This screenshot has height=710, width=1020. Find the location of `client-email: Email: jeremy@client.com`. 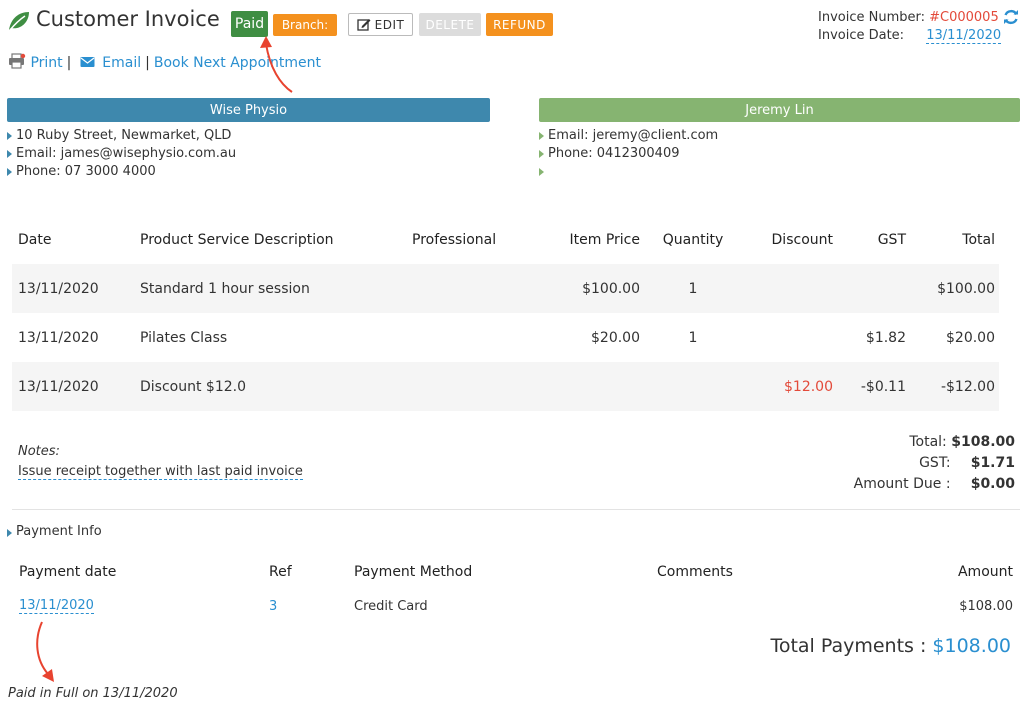

client-email: Email: jeremy@client.com is located at coordinates (628, 136).